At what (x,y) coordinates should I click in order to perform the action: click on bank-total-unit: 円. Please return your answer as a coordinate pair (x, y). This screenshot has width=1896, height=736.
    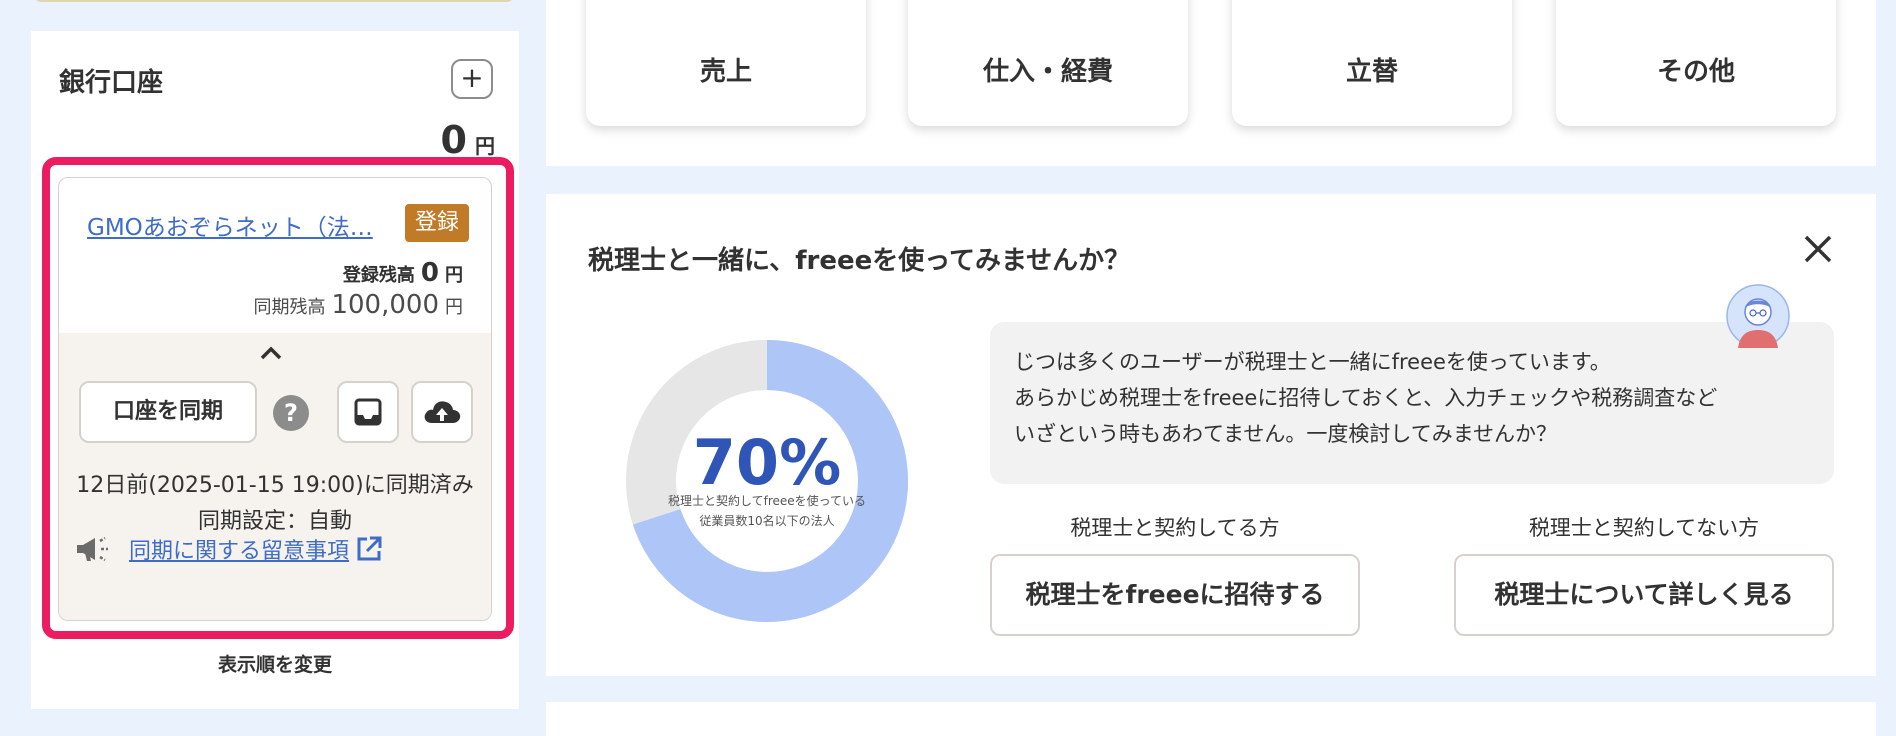
    Looking at the image, I should click on (485, 146).